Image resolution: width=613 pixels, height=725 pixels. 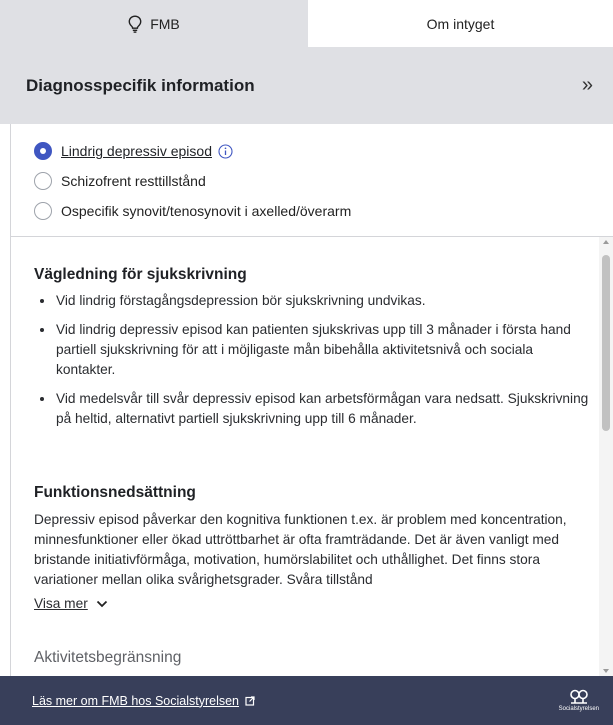 What do you see at coordinates (115, 492) in the screenshot?
I see `function-title: Funktionsnedsättning` at bounding box center [115, 492].